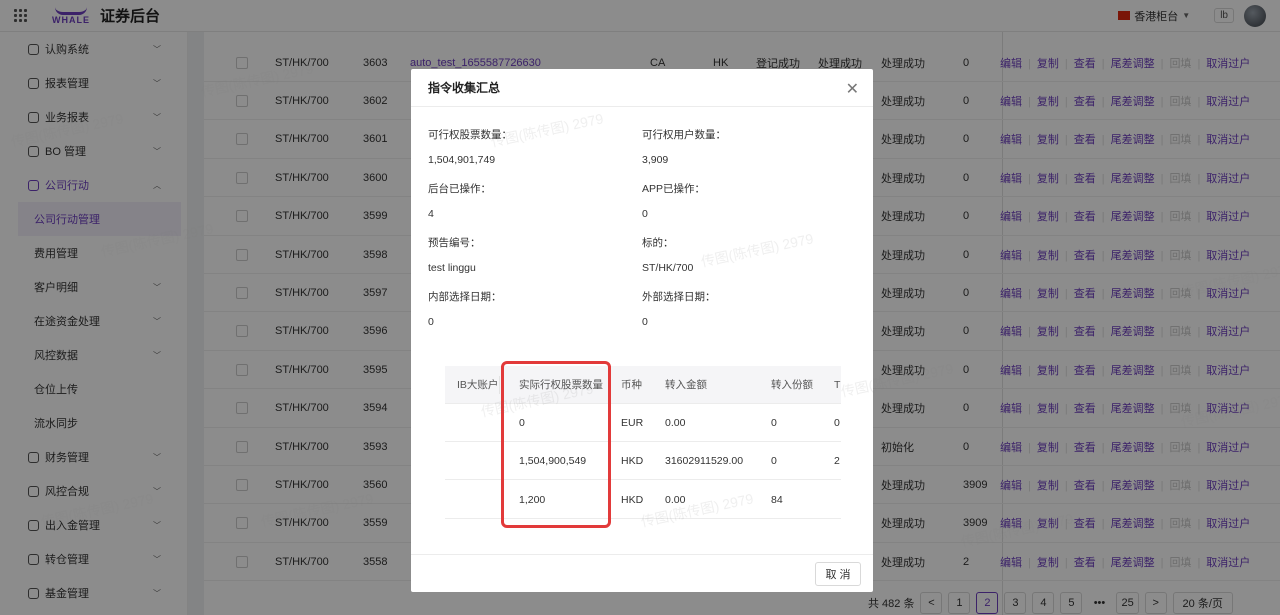 This screenshot has height=615, width=1280. I want to click on column-divider, so click(499, 385).